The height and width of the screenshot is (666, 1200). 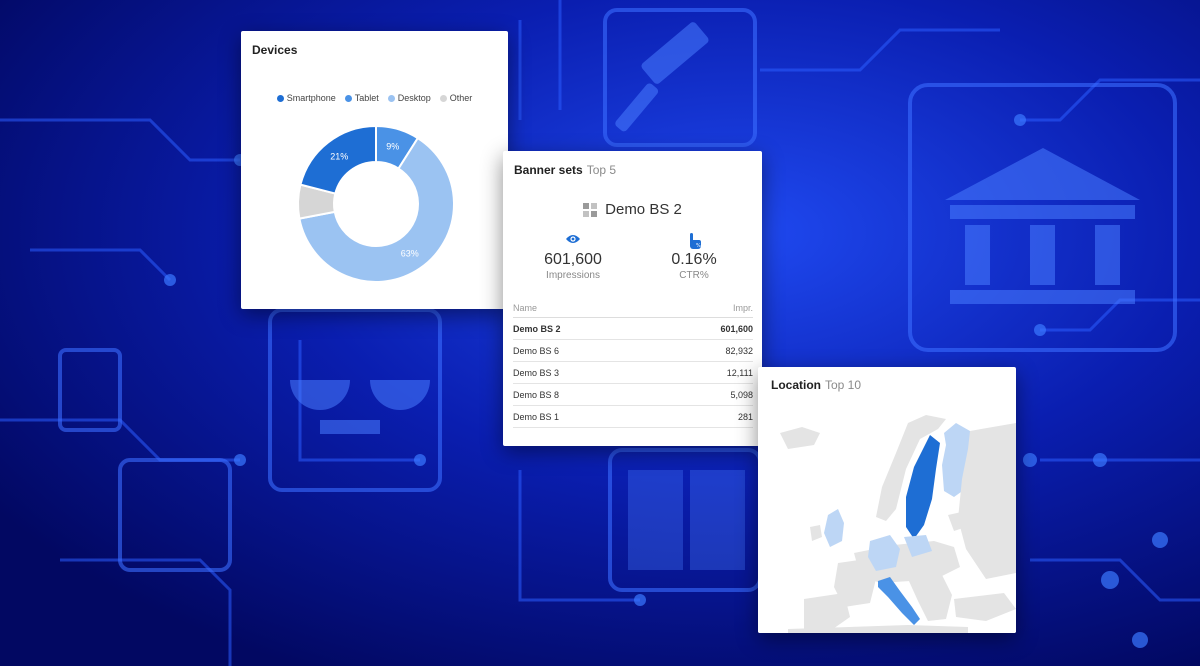 I want to click on devices-donut-chart: 9% 63% 21%, so click(x=376, y=203).